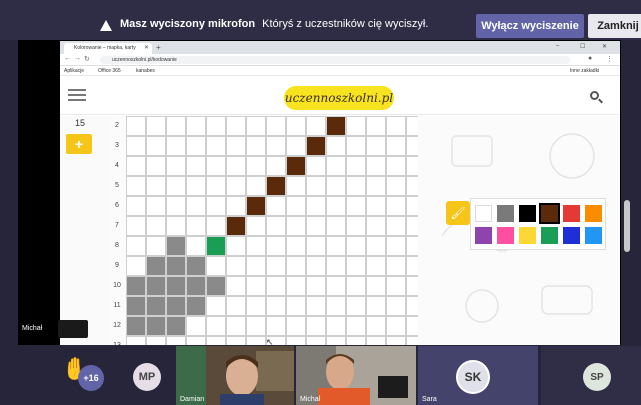  I want to click on bookmark-item: kanabes, so click(145, 71).